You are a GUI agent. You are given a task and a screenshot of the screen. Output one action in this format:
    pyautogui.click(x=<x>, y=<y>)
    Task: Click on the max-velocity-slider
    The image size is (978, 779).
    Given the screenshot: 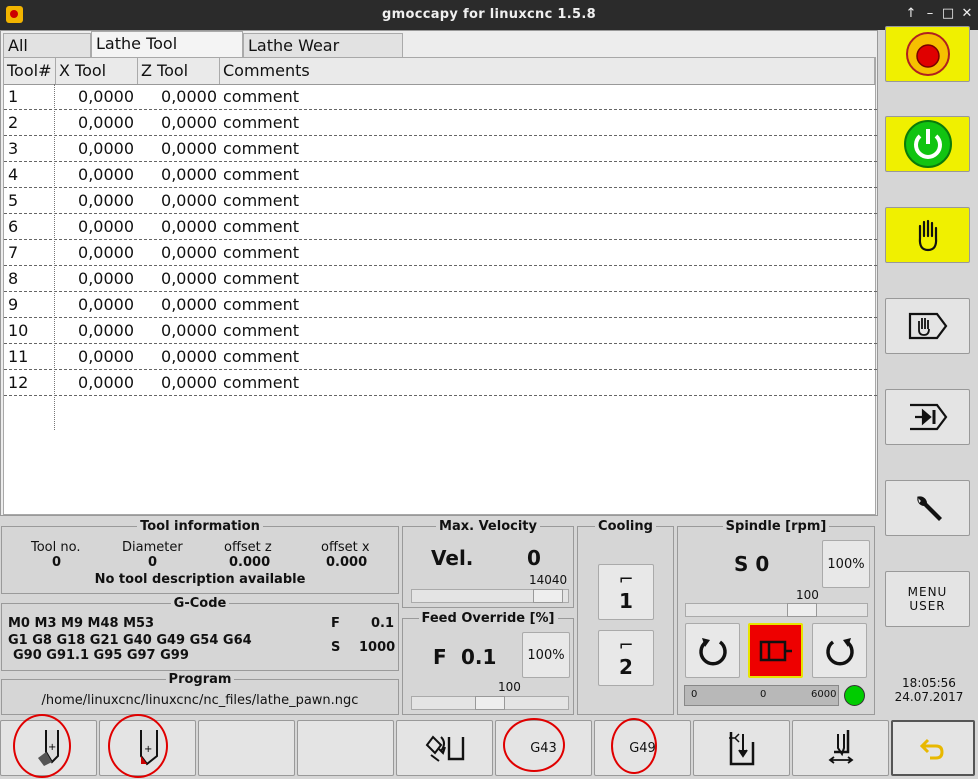 What is the action you would take?
    pyautogui.click(x=490, y=596)
    